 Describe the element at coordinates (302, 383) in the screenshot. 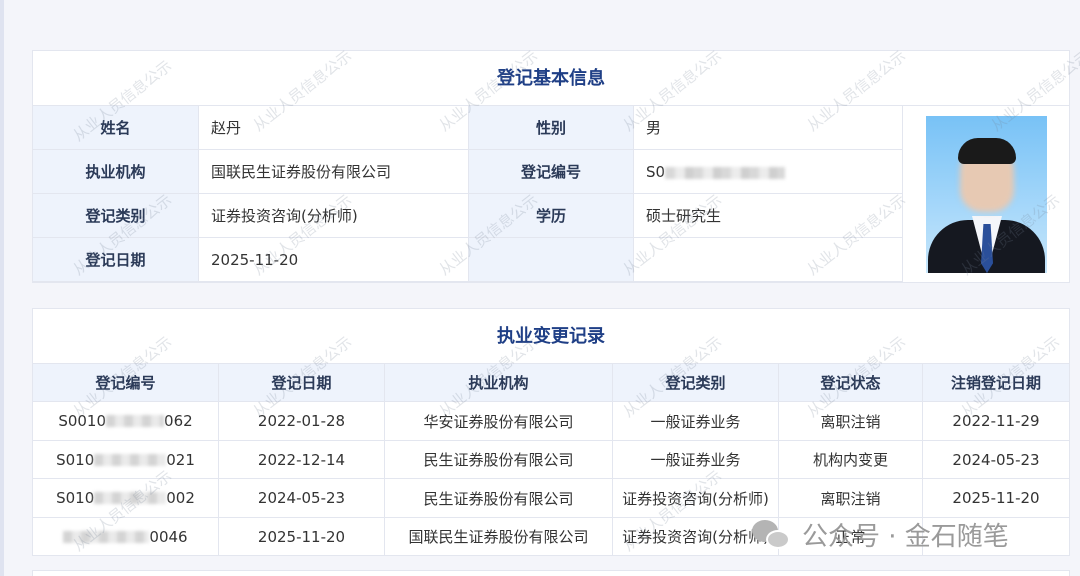

I see `column-header: 登记日期` at that location.